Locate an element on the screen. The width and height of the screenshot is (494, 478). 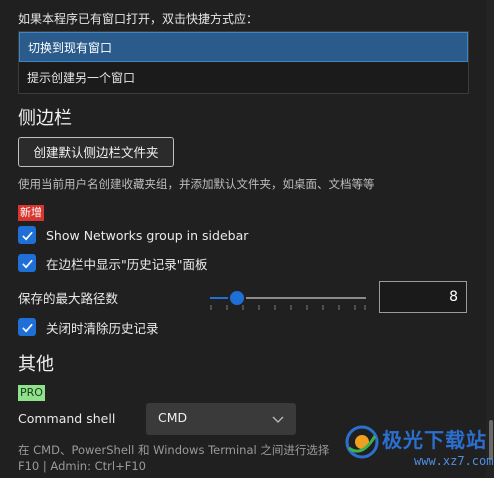
clear-history-row: 关闭时清除历史记录 is located at coordinates (88, 327).